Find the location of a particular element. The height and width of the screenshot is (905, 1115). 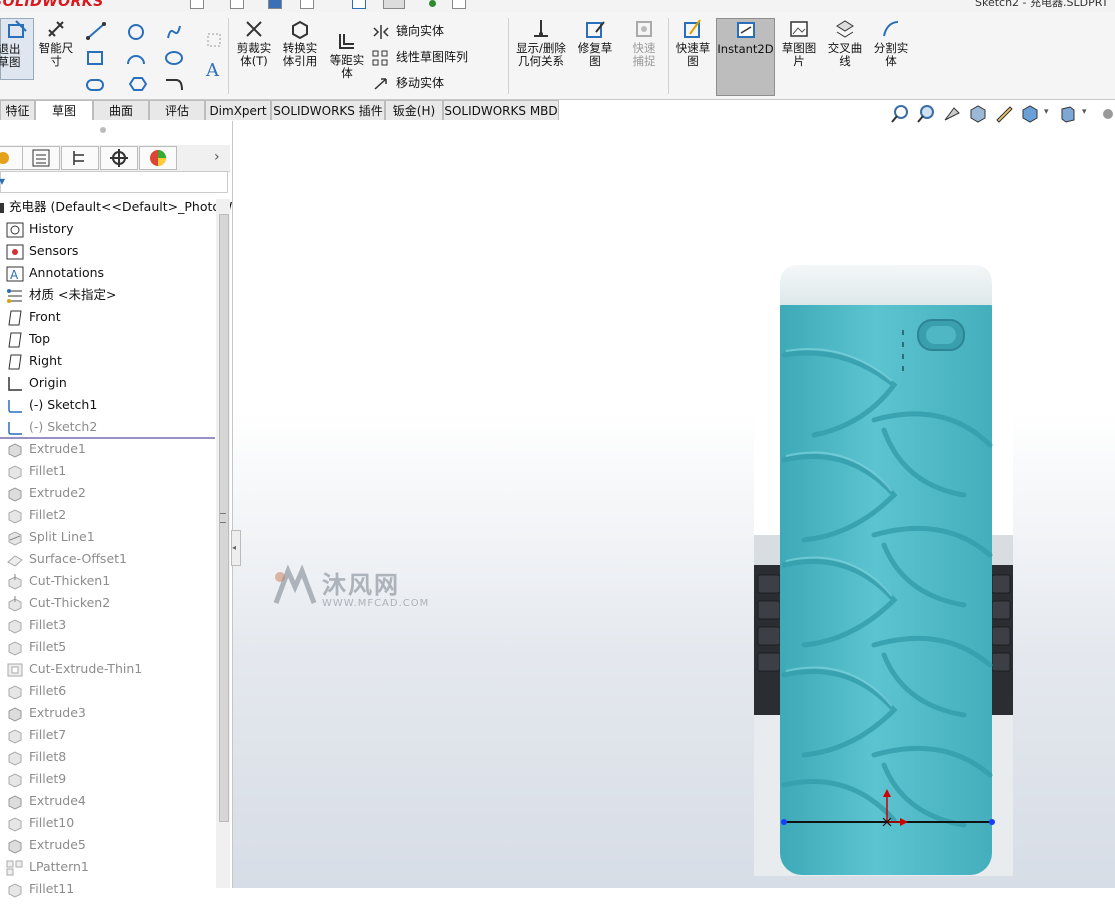

offset-entities-button: 等距实体 is located at coordinates (347, 55).